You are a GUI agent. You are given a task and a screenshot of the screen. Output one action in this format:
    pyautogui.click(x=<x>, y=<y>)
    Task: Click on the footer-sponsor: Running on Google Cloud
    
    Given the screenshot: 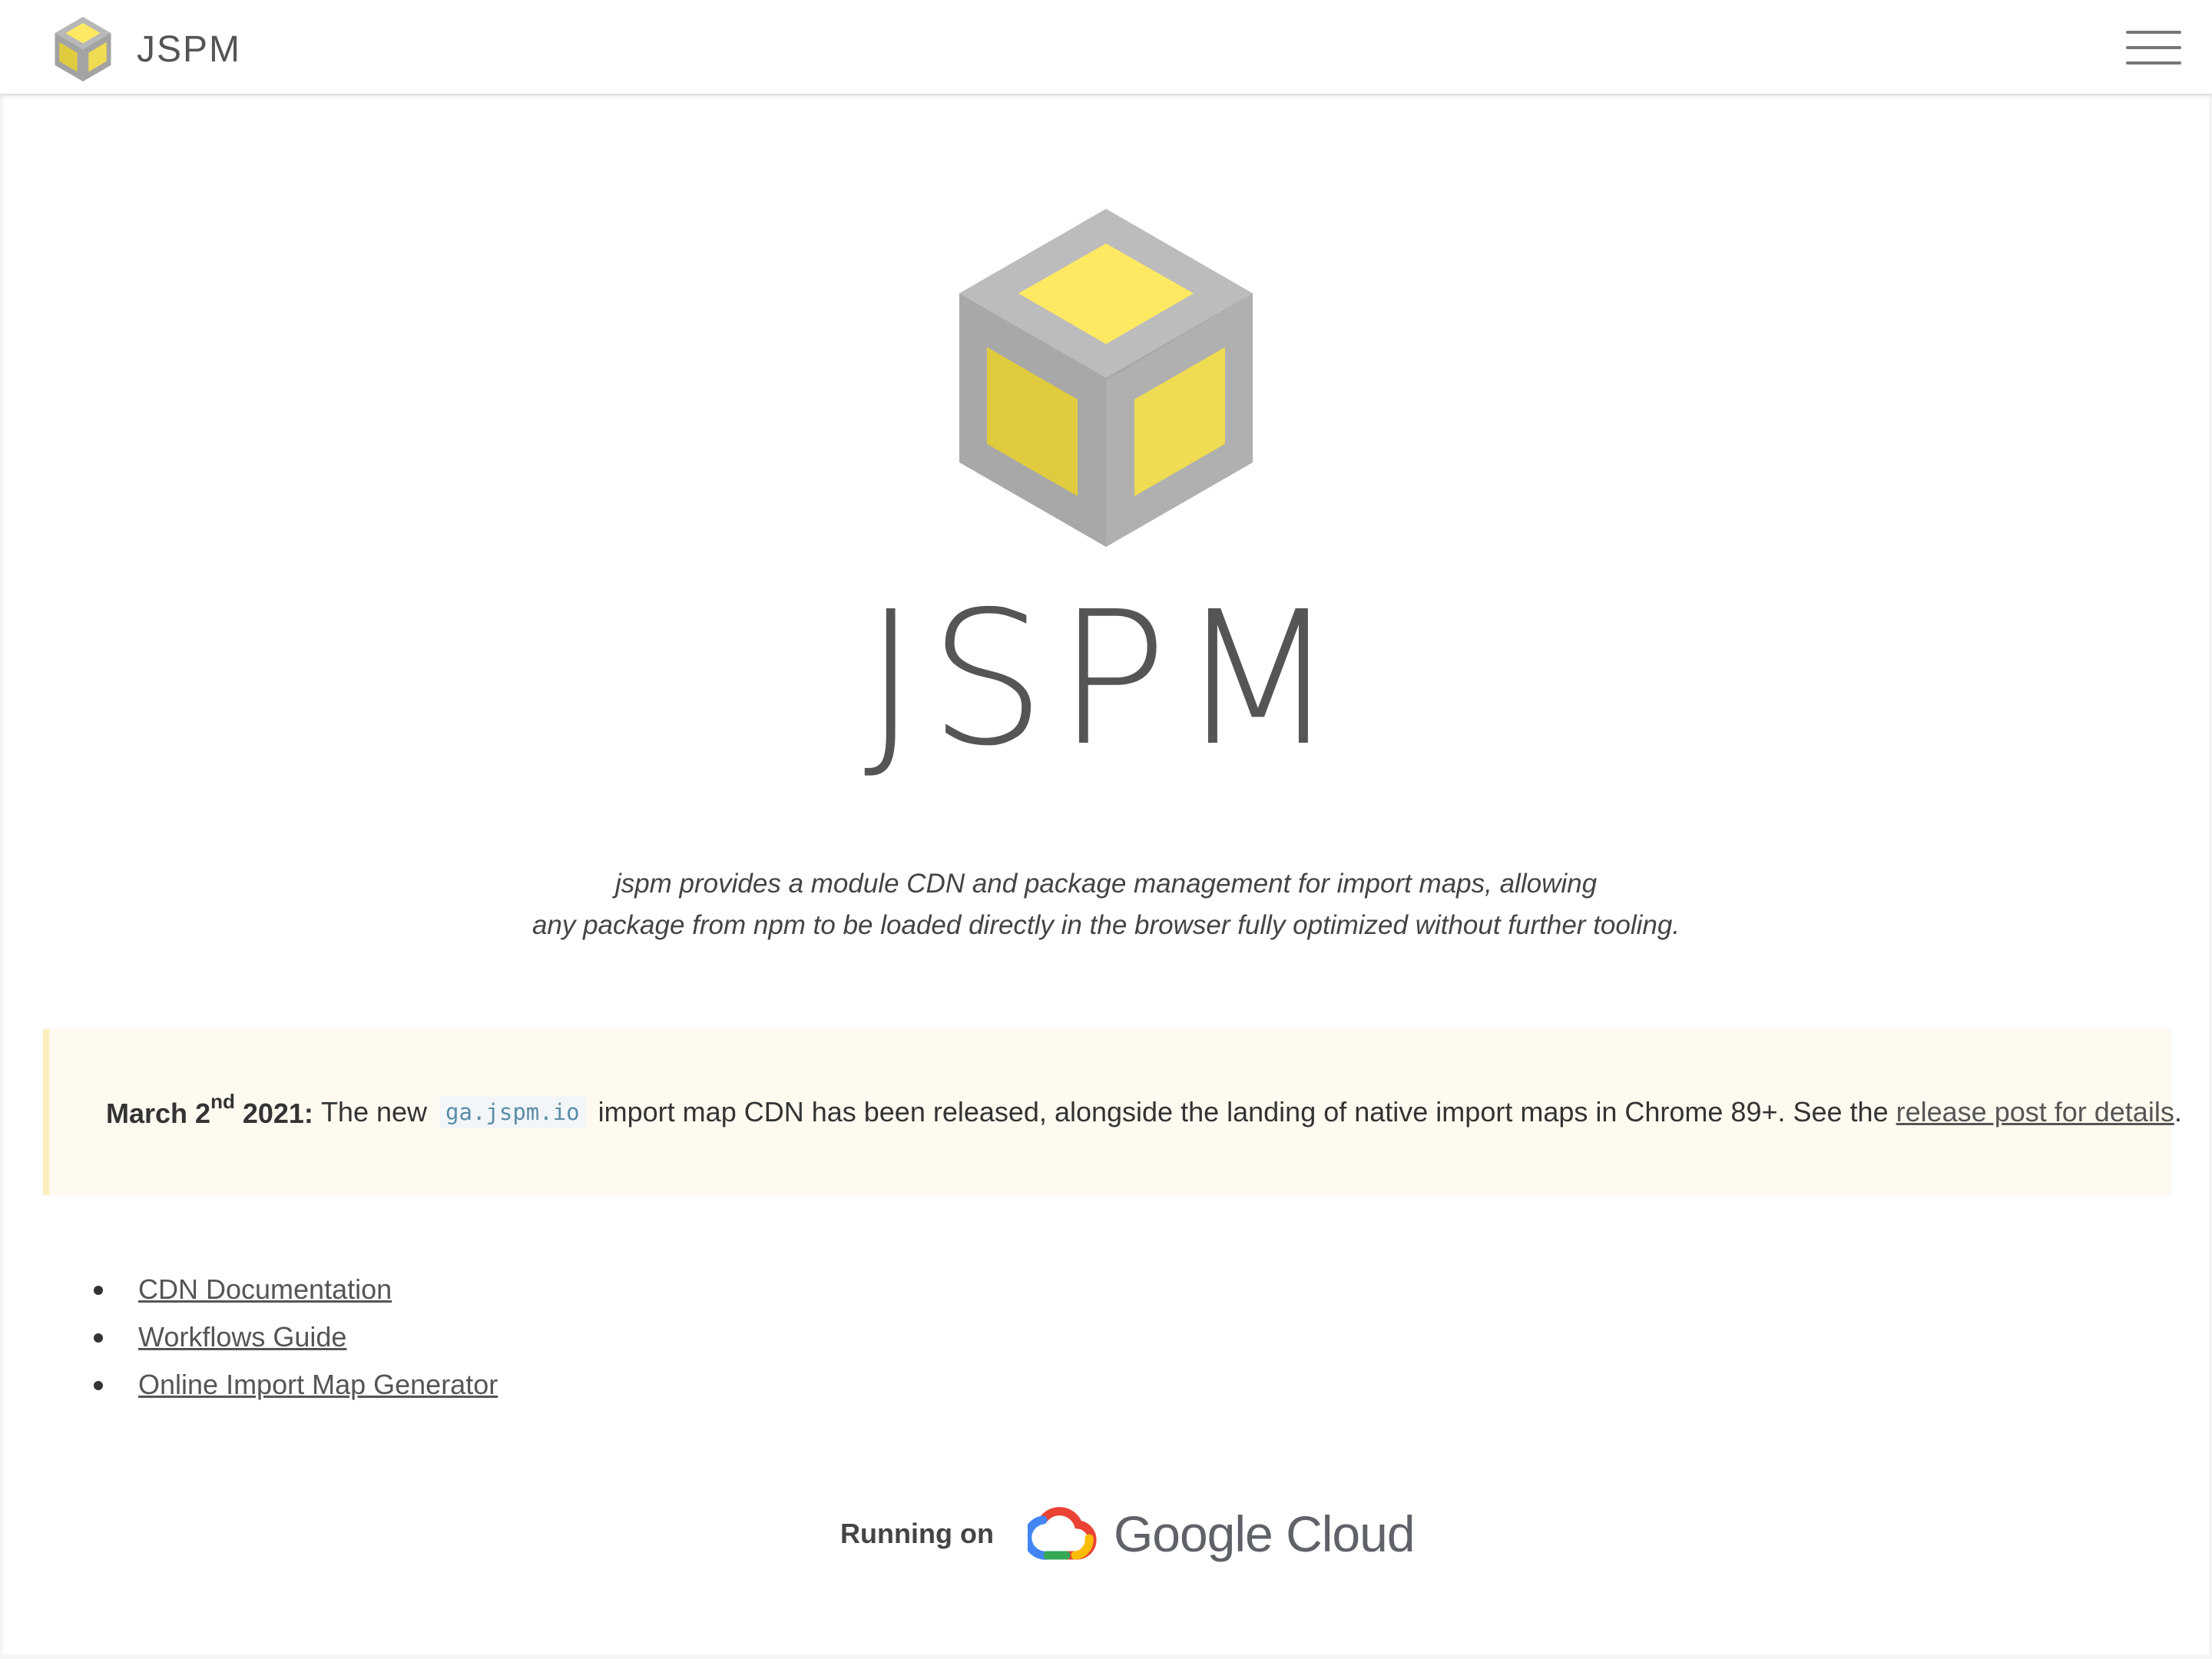 What is the action you would take?
    pyautogui.click(x=1128, y=1534)
    